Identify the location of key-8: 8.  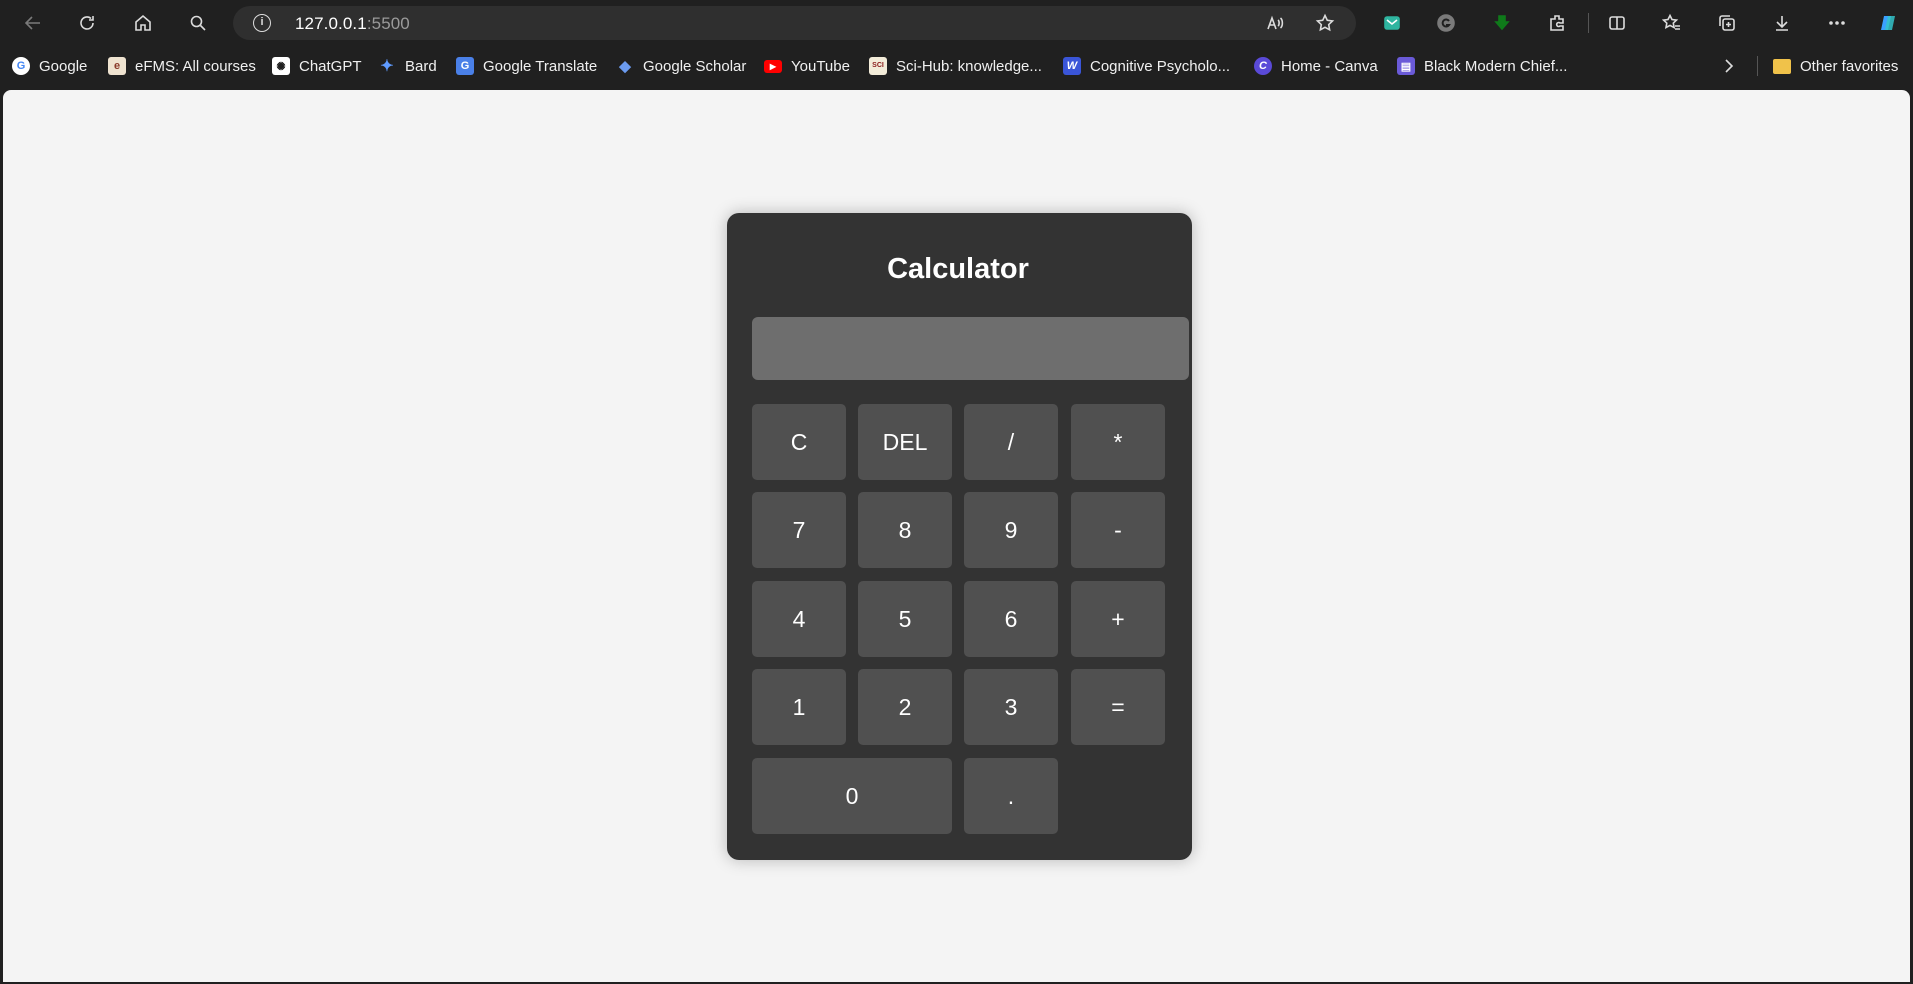
(905, 530).